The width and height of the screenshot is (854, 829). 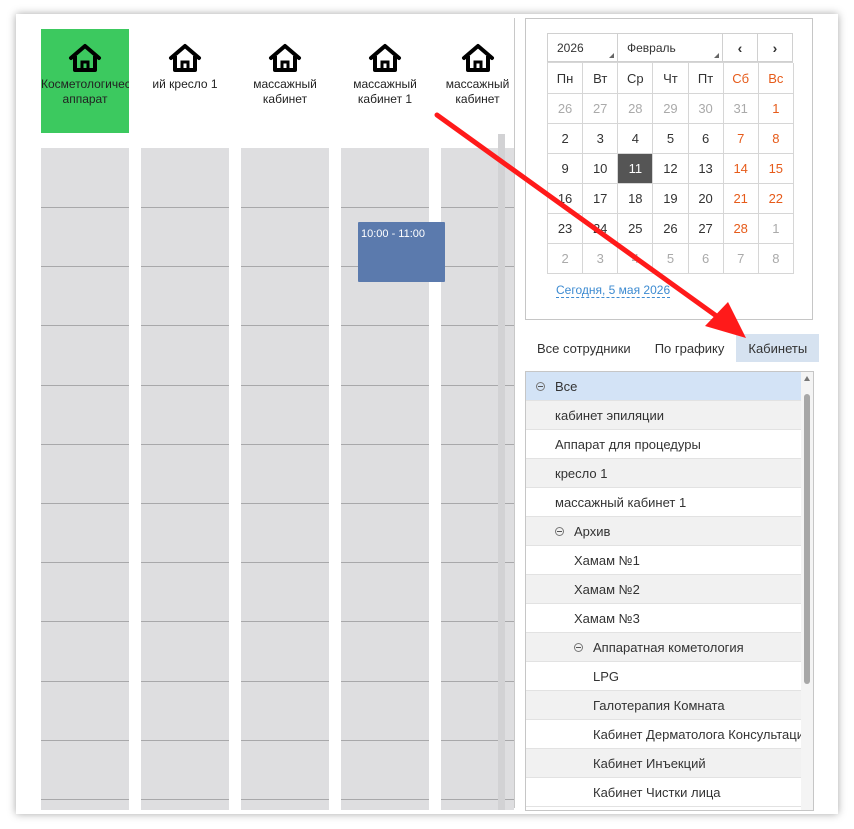 I want to click on room-header: ий кресло 1, so click(x=185, y=81).